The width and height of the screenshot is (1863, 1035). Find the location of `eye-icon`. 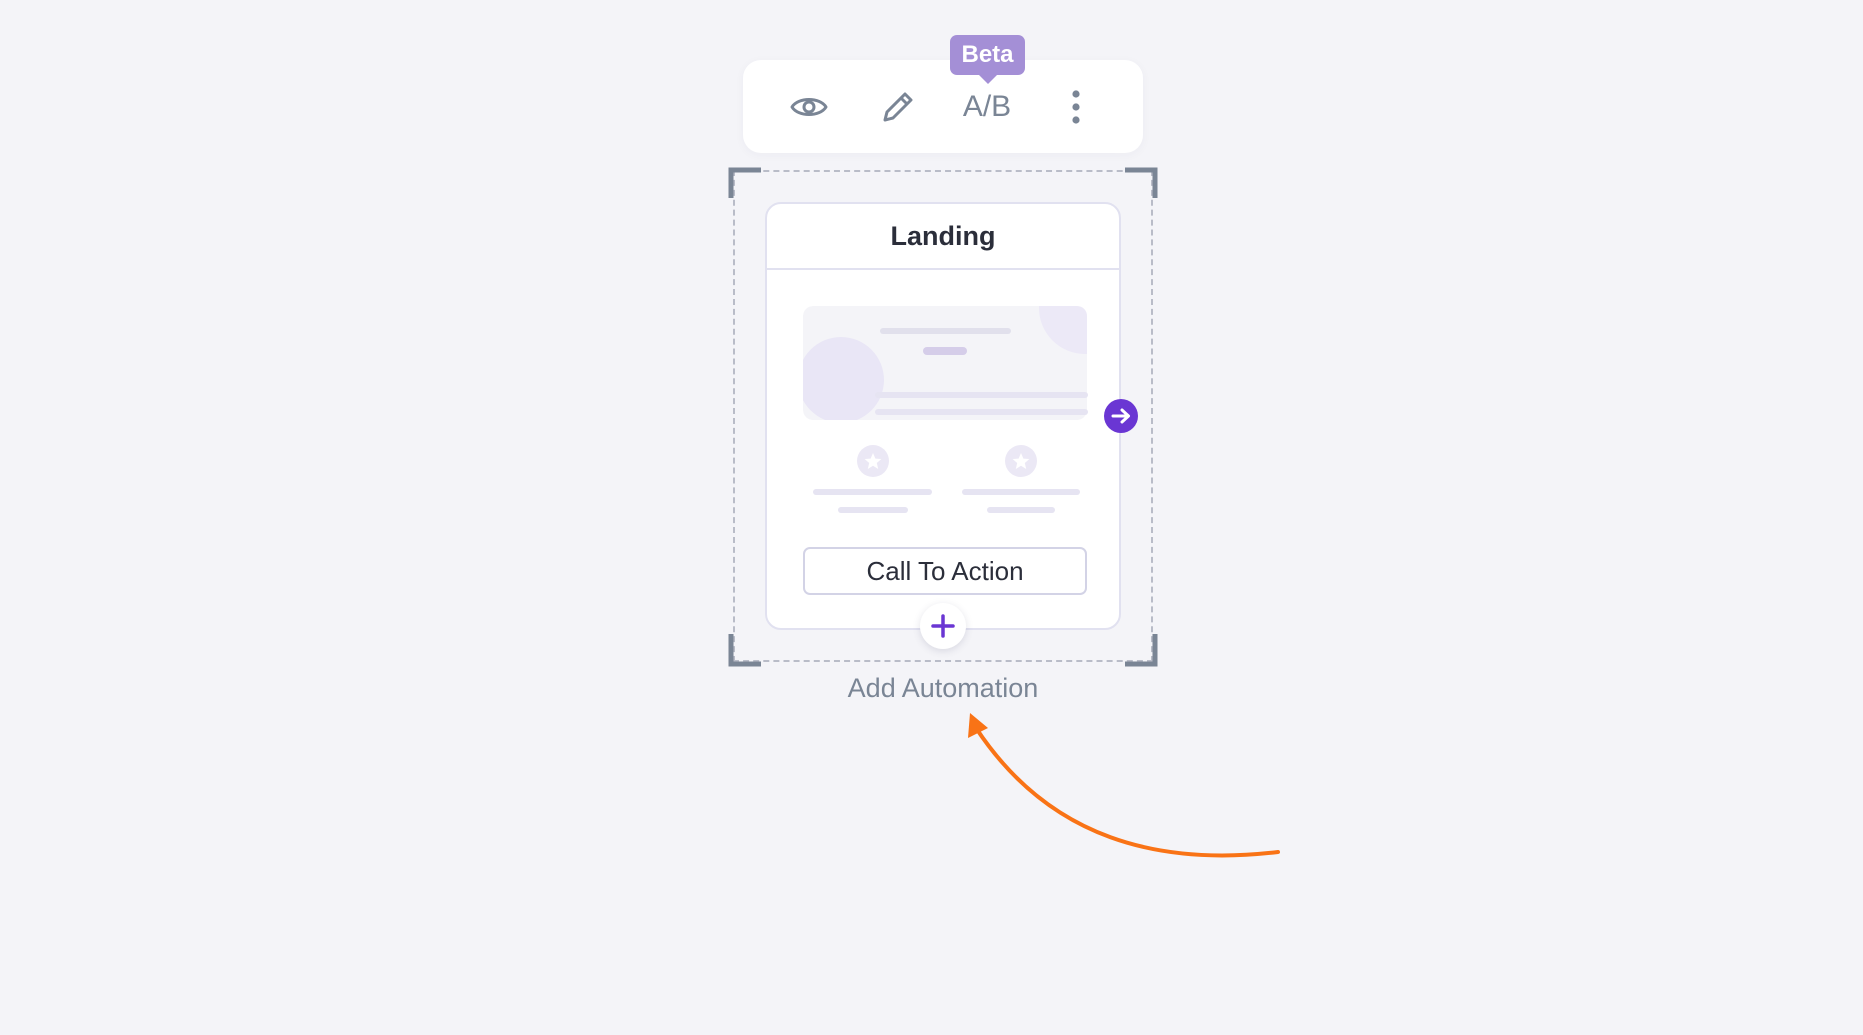

eye-icon is located at coordinates (809, 107).